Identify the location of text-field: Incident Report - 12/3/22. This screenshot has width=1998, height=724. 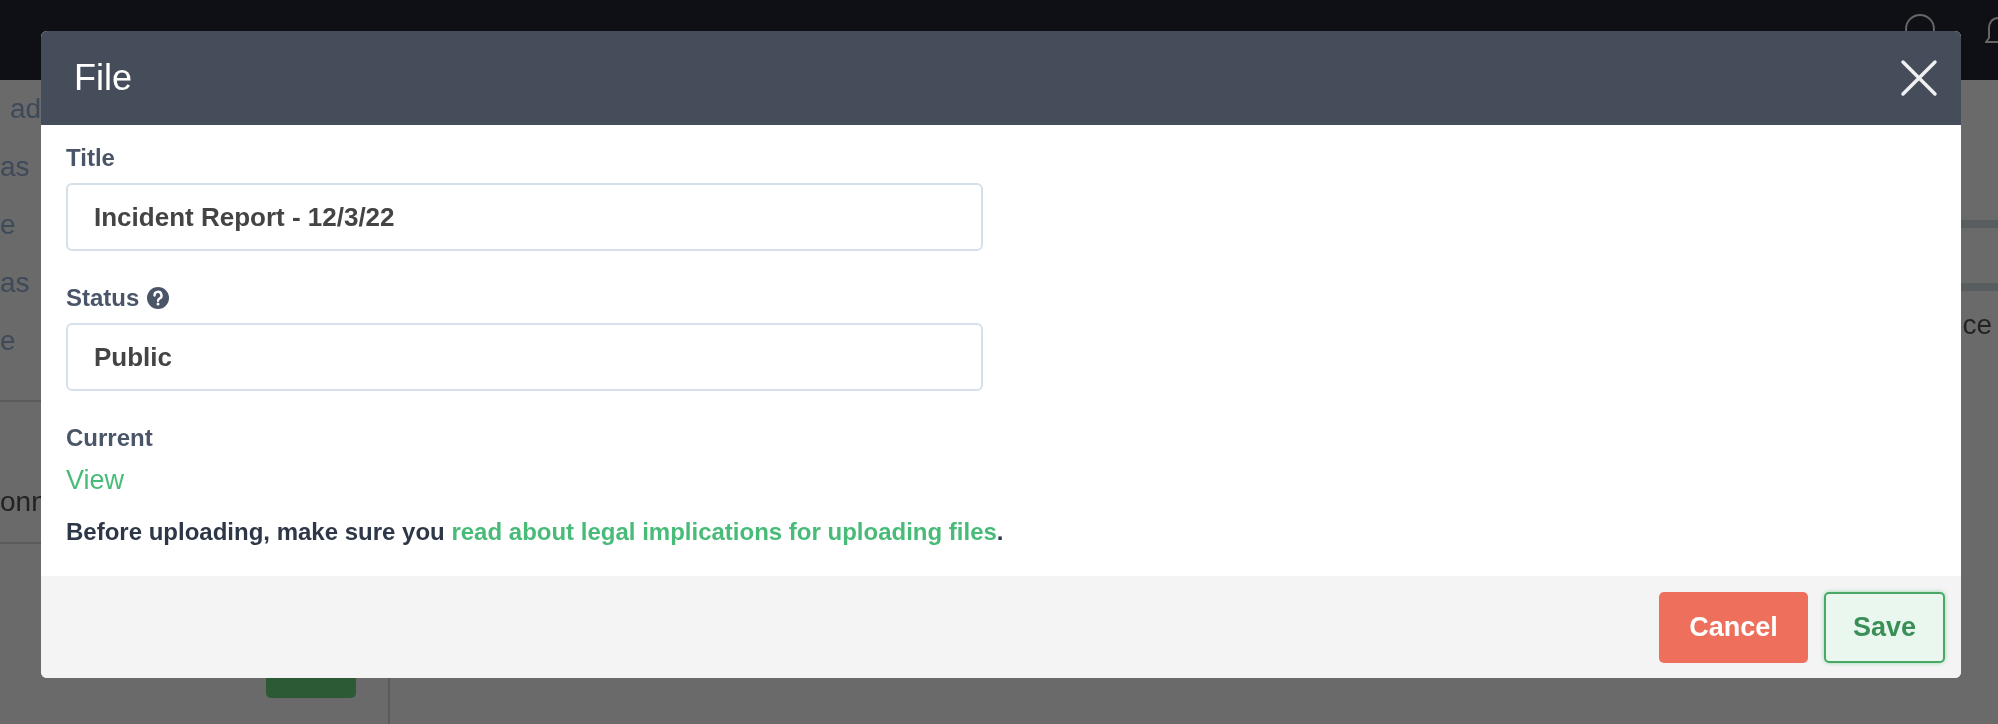
(524, 217).